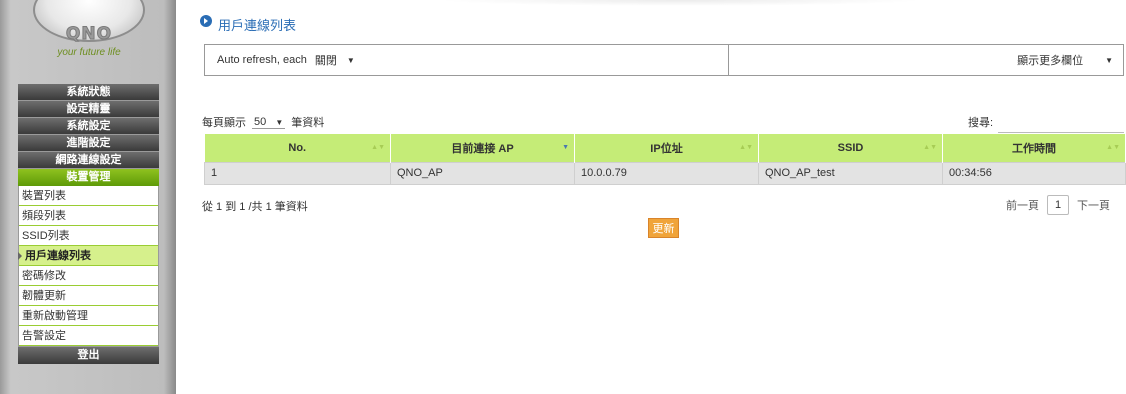  Describe the element at coordinates (1050, 61) in the screenshot. I see `more-columns-label: 顯示更多欄位` at that location.